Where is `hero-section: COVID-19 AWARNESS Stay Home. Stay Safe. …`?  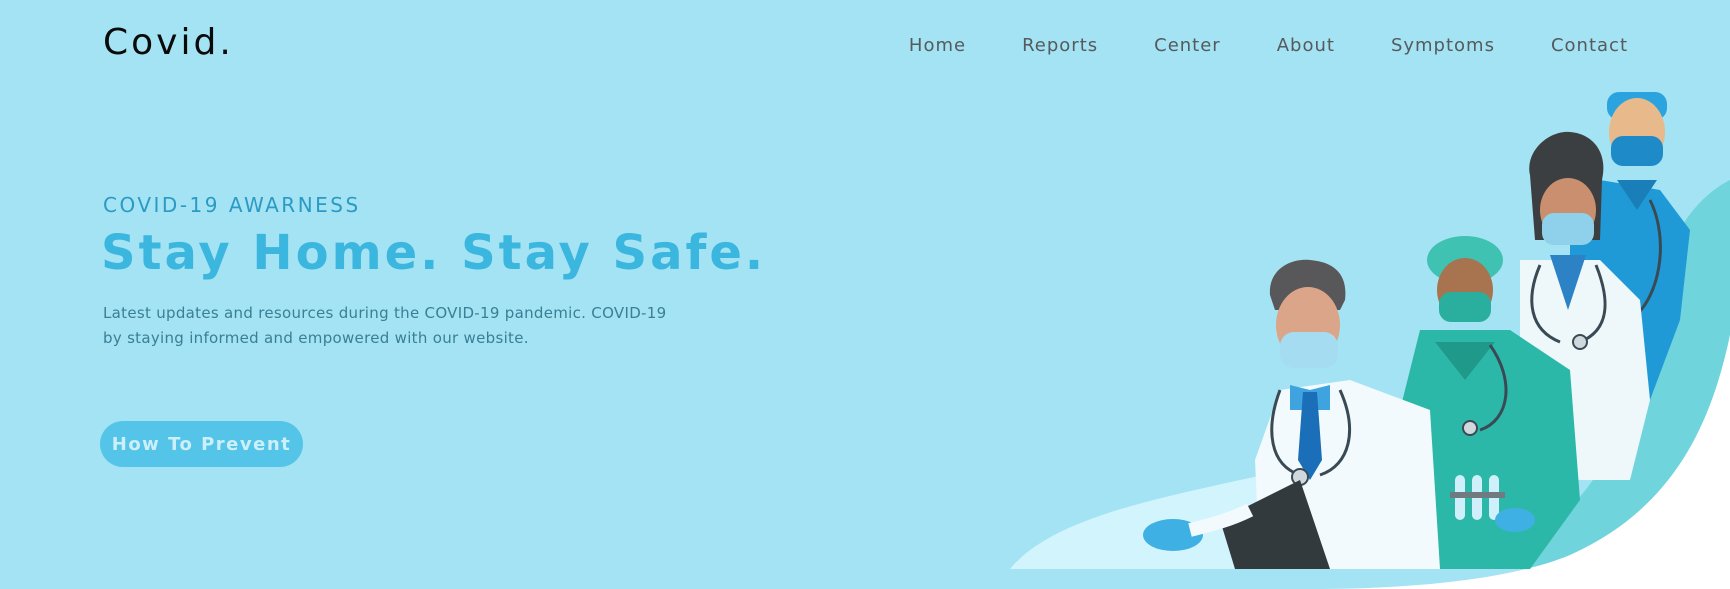
hero-section: COVID-19 AWARNESS Stay Home. Stay Safe. … is located at coordinates (434, 272).